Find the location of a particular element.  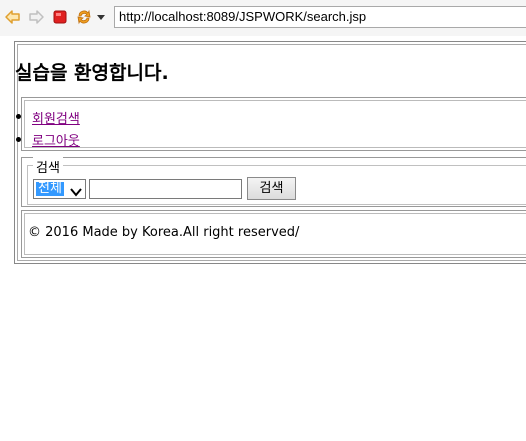

page-title: 실습을 환영합니다. is located at coordinates (92, 73).